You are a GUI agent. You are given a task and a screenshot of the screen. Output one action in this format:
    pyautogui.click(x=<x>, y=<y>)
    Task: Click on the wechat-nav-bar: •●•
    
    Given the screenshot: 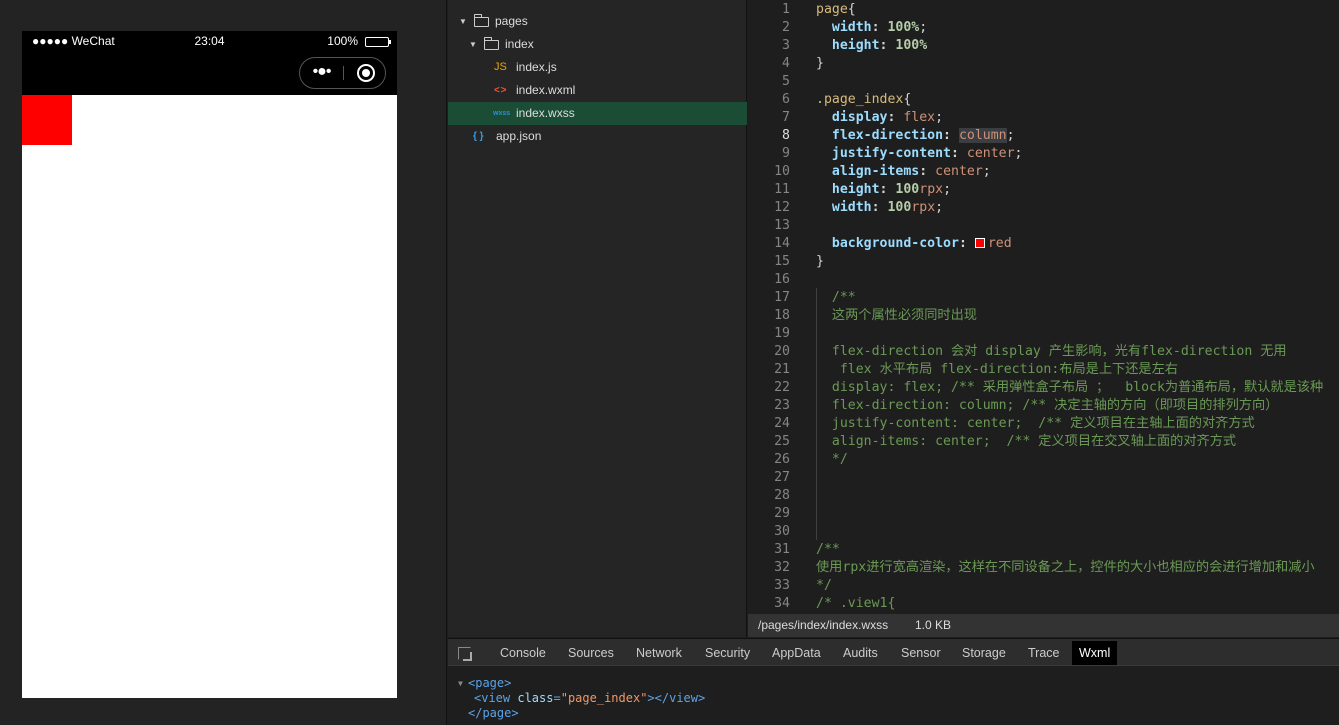 What is the action you would take?
    pyautogui.click(x=209, y=73)
    